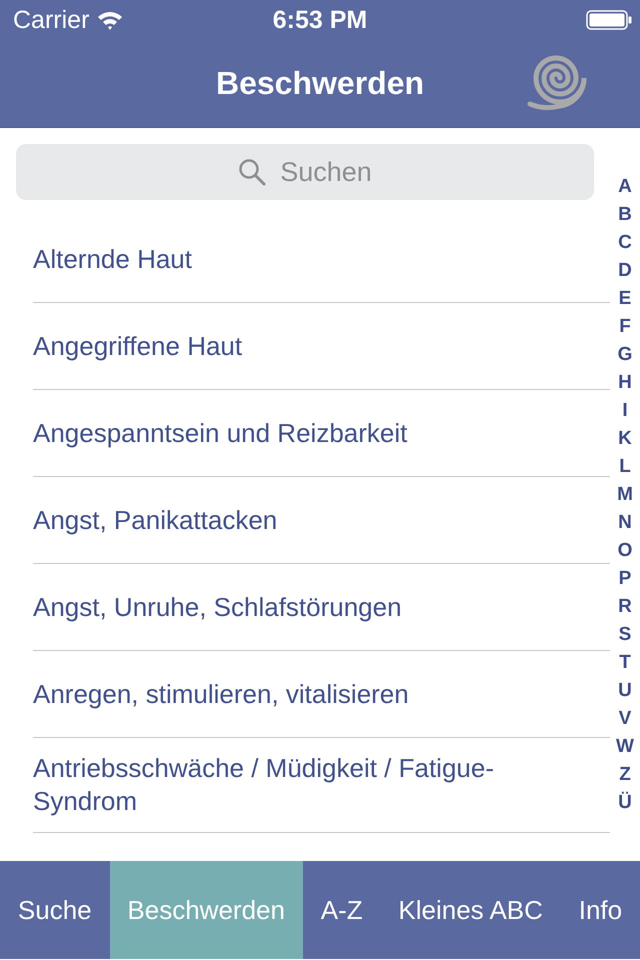 Image resolution: width=640 pixels, height=960 pixels. Describe the element at coordinates (625, 746) in the screenshot. I see `index-letter: W` at that location.